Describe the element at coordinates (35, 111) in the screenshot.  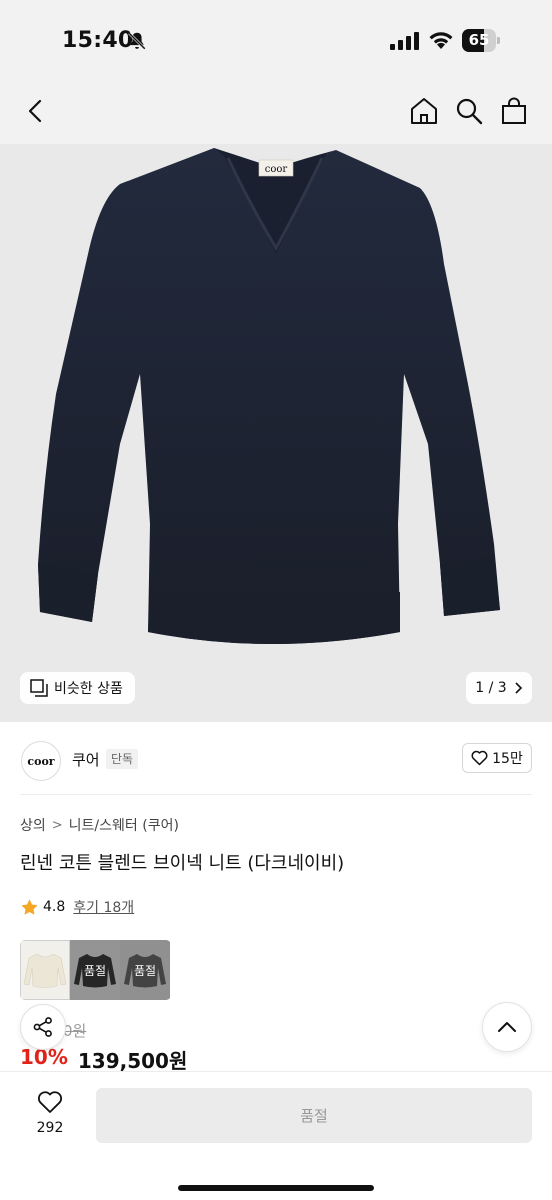
I see `back-arrow-icon` at that location.